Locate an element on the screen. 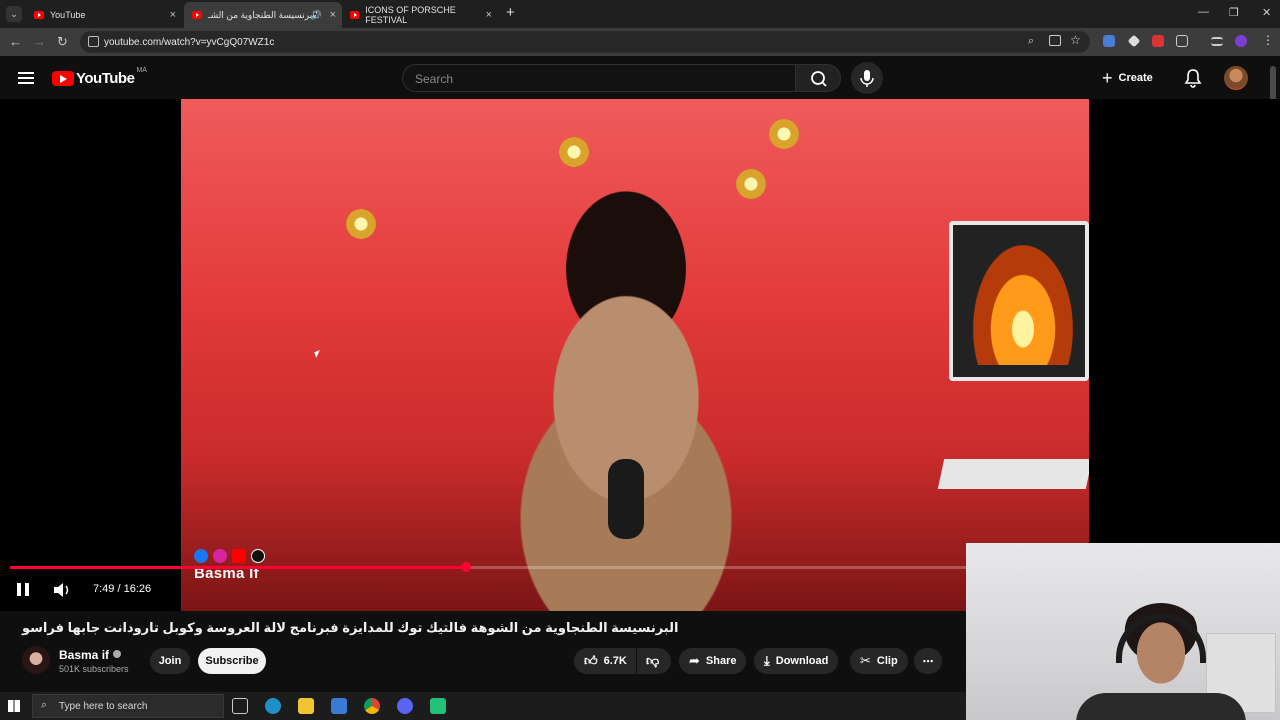  address-bar: youtube.com/watch?v=yvCgQ07WZ1c is located at coordinates (585, 42).